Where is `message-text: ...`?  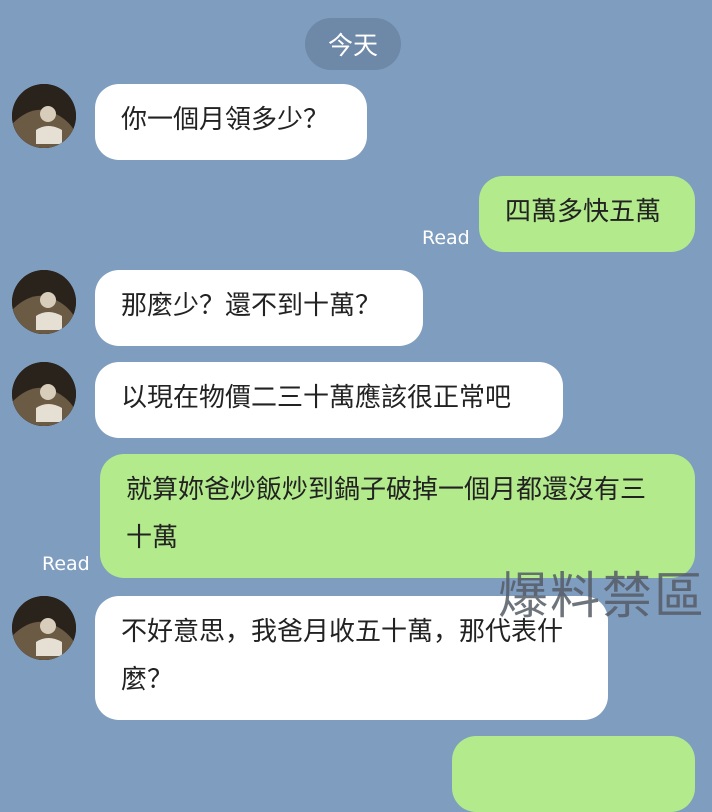
message-text: ... is located at coordinates (490, 772).